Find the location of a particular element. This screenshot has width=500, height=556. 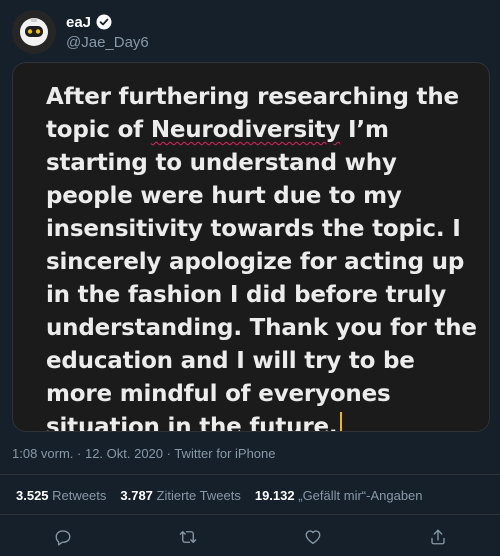

retweets-count: 3.525 is located at coordinates (32, 495).